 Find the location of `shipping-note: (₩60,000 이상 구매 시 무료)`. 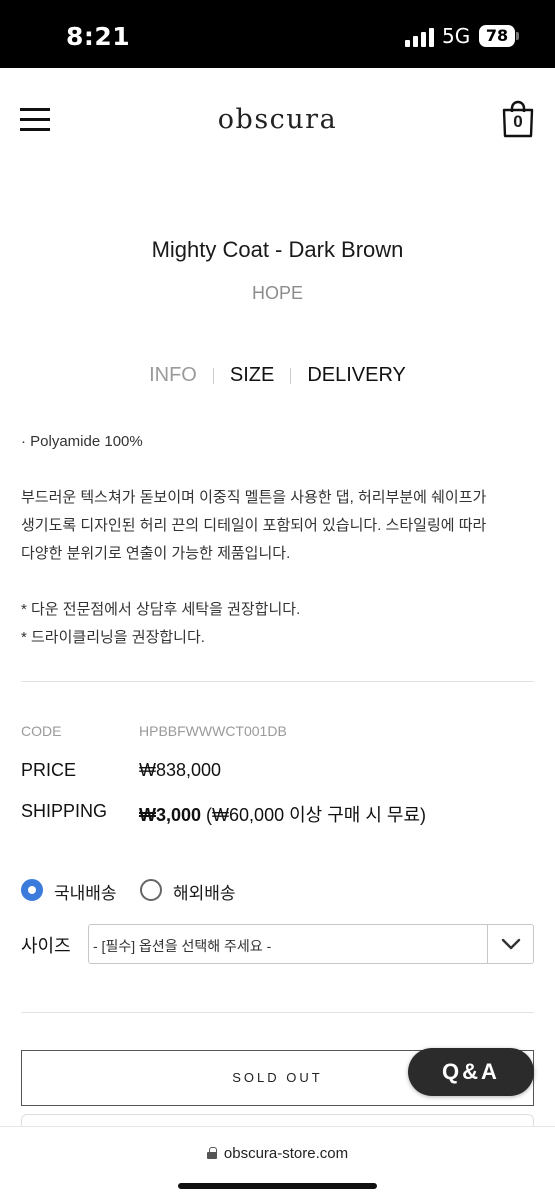

shipping-note: (₩60,000 이상 구매 시 무료) is located at coordinates (314, 815).